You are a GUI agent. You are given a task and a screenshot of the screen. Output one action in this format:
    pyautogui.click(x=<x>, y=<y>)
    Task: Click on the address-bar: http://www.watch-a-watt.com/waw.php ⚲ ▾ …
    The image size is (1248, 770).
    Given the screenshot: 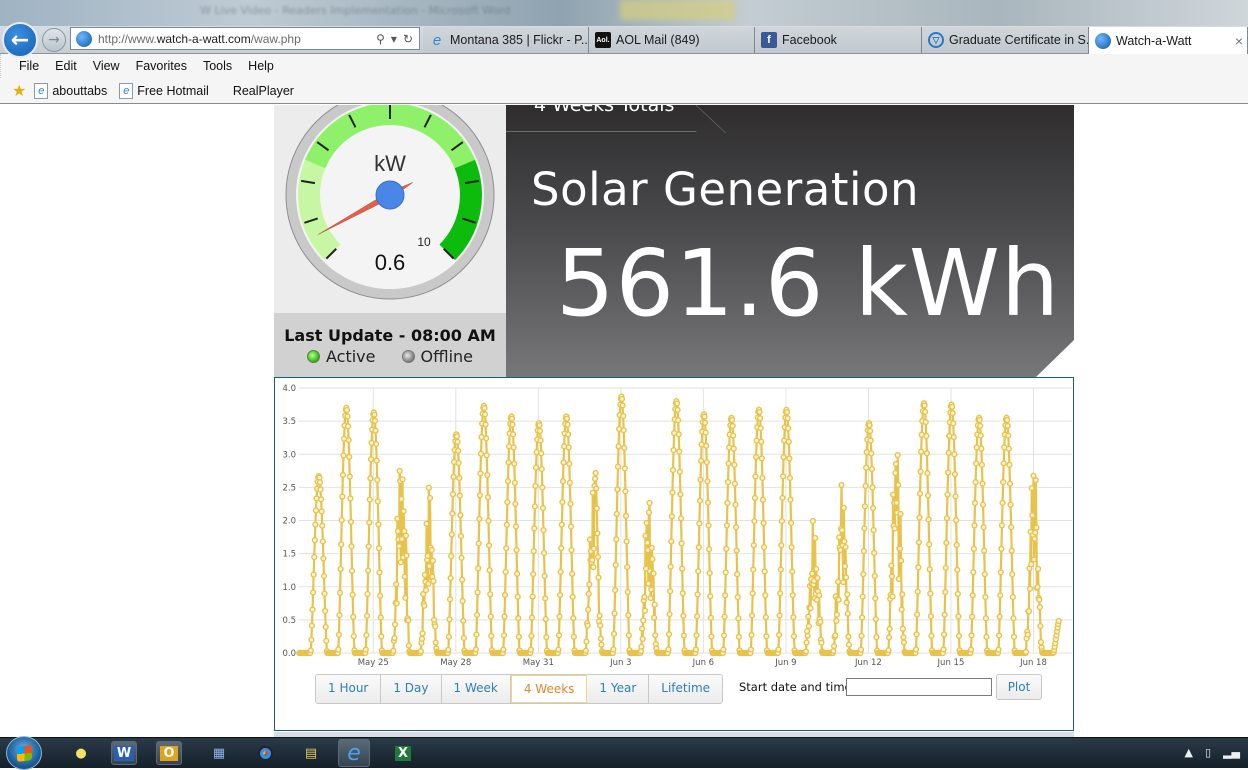 What is the action you would take?
    pyautogui.click(x=245, y=38)
    